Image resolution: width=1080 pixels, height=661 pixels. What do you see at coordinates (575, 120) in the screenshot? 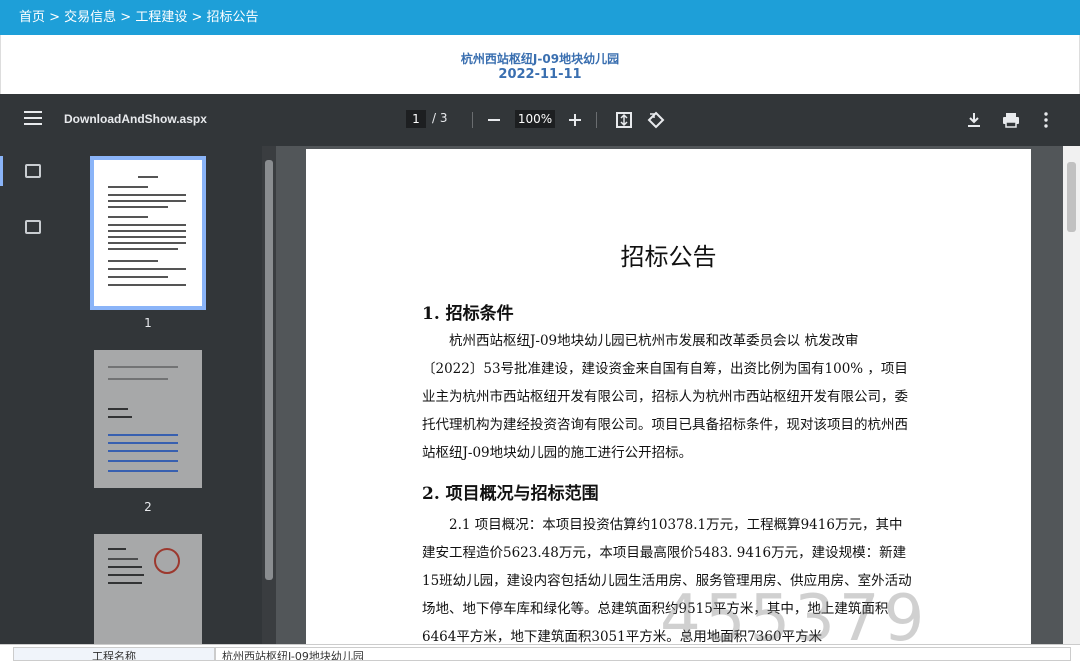
I see `zoom-in-icon` at bounding box center [575, 120].